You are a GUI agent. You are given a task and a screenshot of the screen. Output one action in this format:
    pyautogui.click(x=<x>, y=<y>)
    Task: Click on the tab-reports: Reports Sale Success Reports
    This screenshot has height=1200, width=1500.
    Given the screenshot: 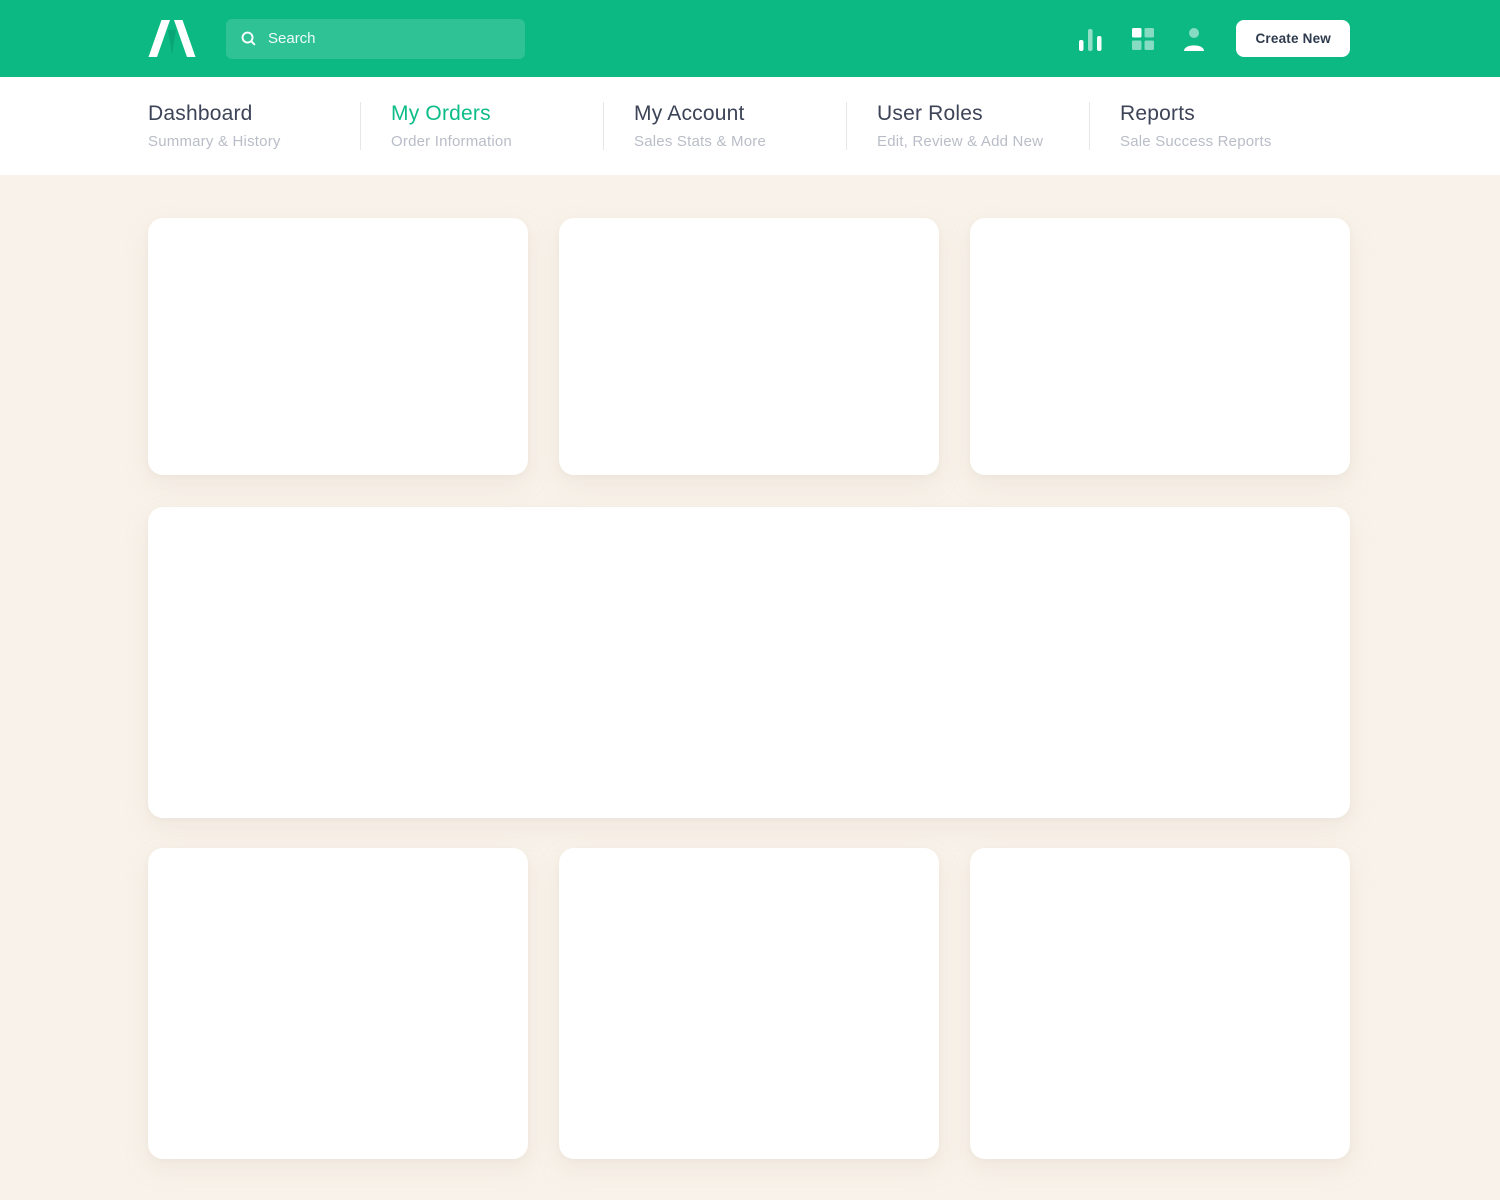 What is the action you would take?
    pyautogui.click(x=1210, y=126)
    